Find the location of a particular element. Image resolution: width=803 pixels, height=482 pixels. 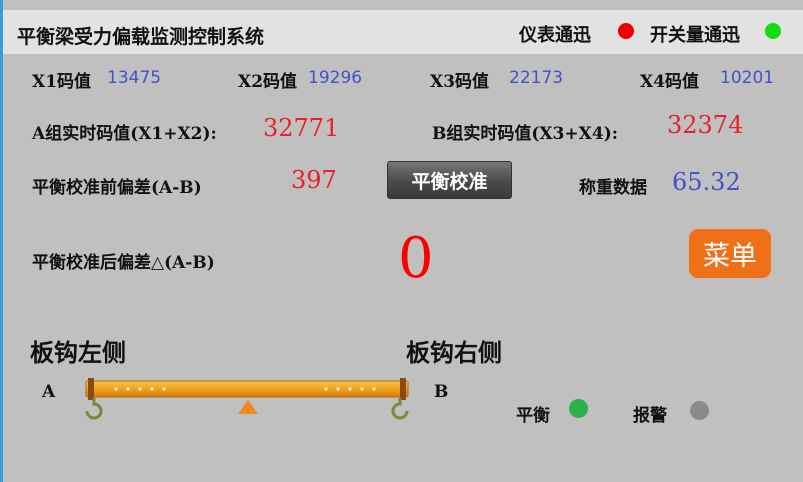

x2-code-value: 19296 is located at coordinates (335, 78).